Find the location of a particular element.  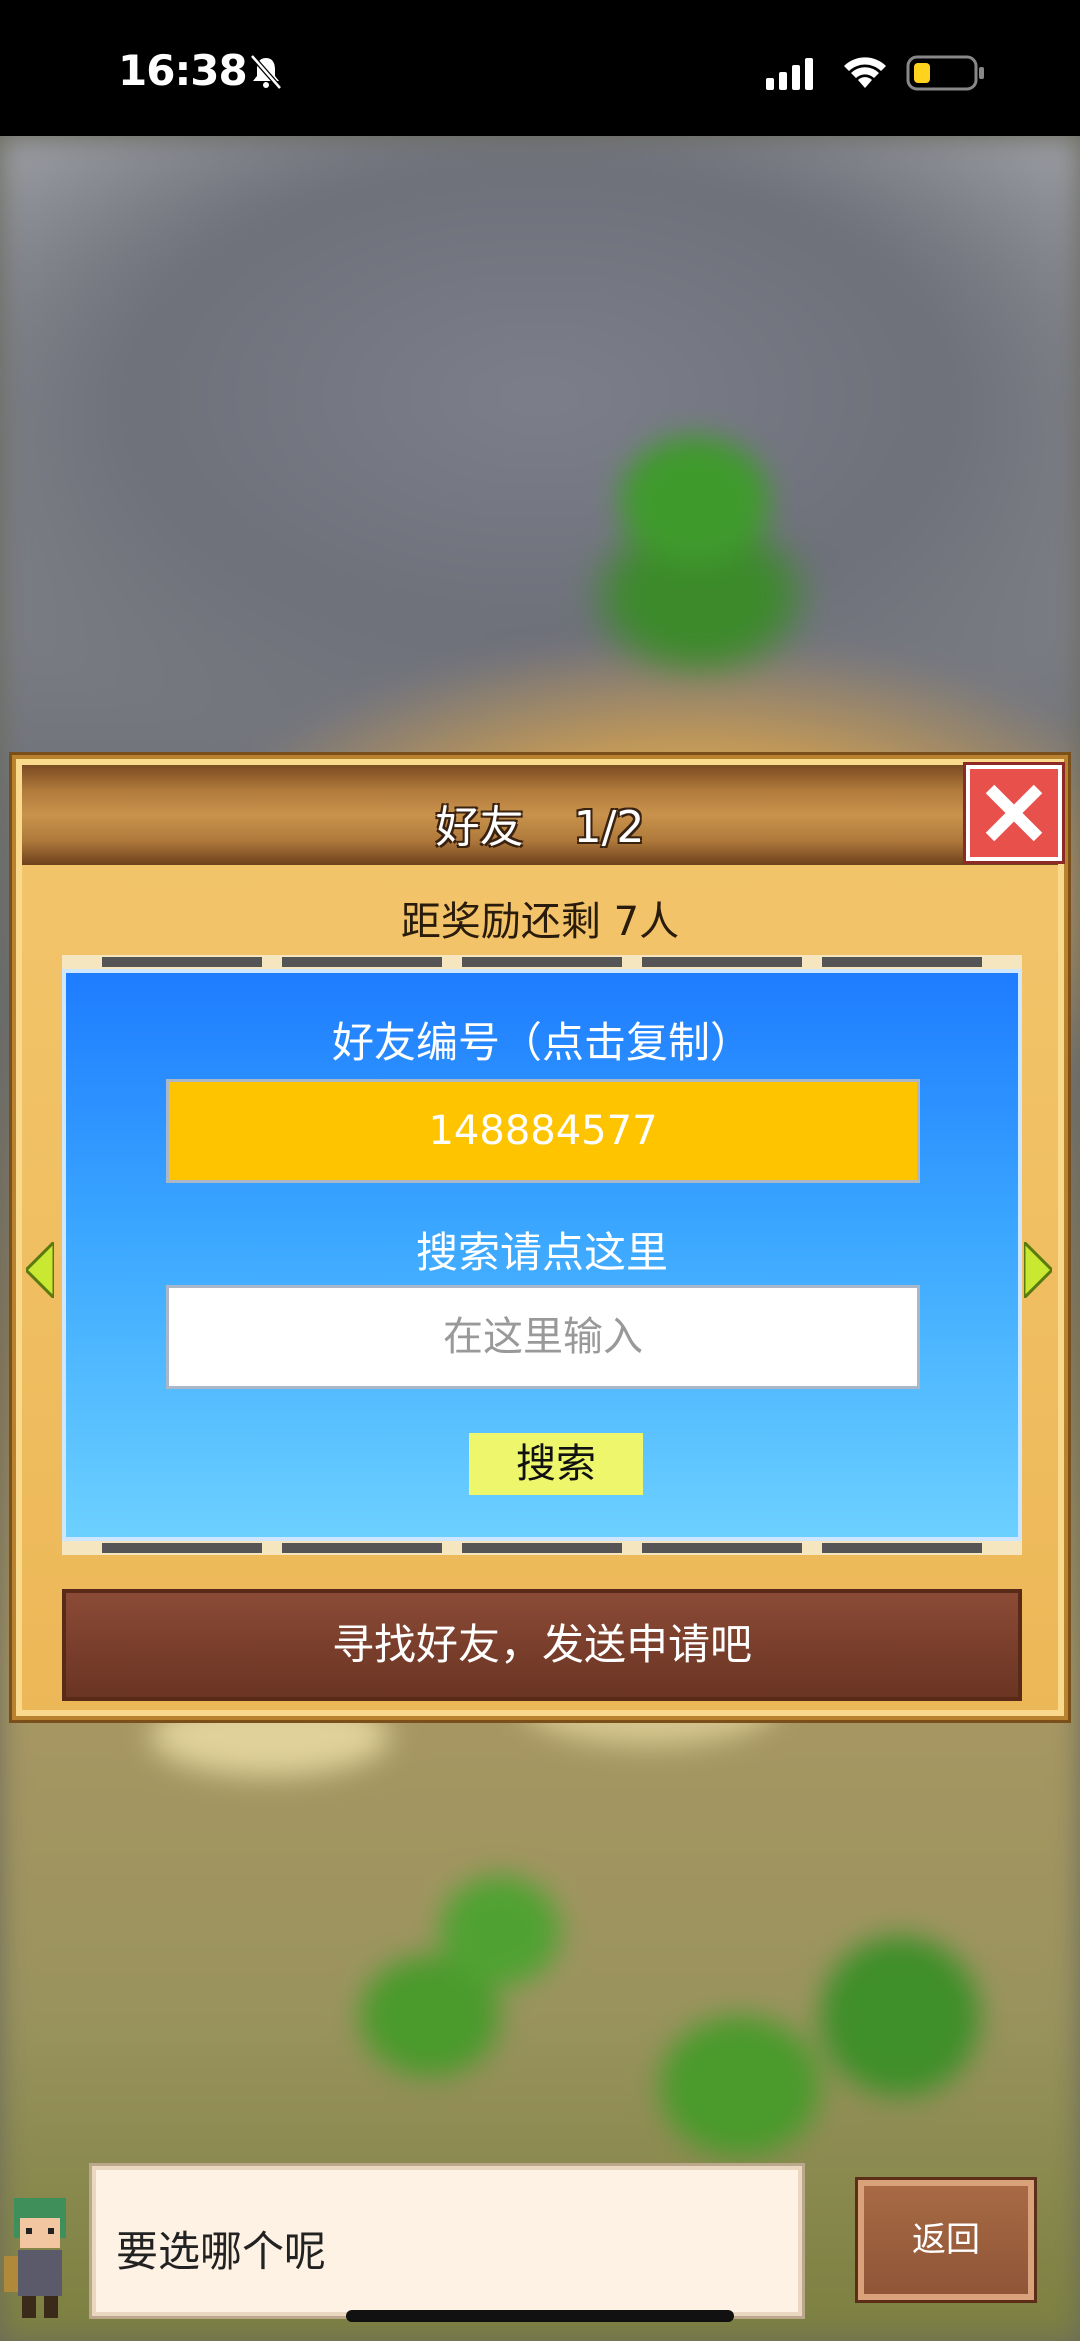

search-label: 搜索请点这里 is located at coordinates (541, 1252).